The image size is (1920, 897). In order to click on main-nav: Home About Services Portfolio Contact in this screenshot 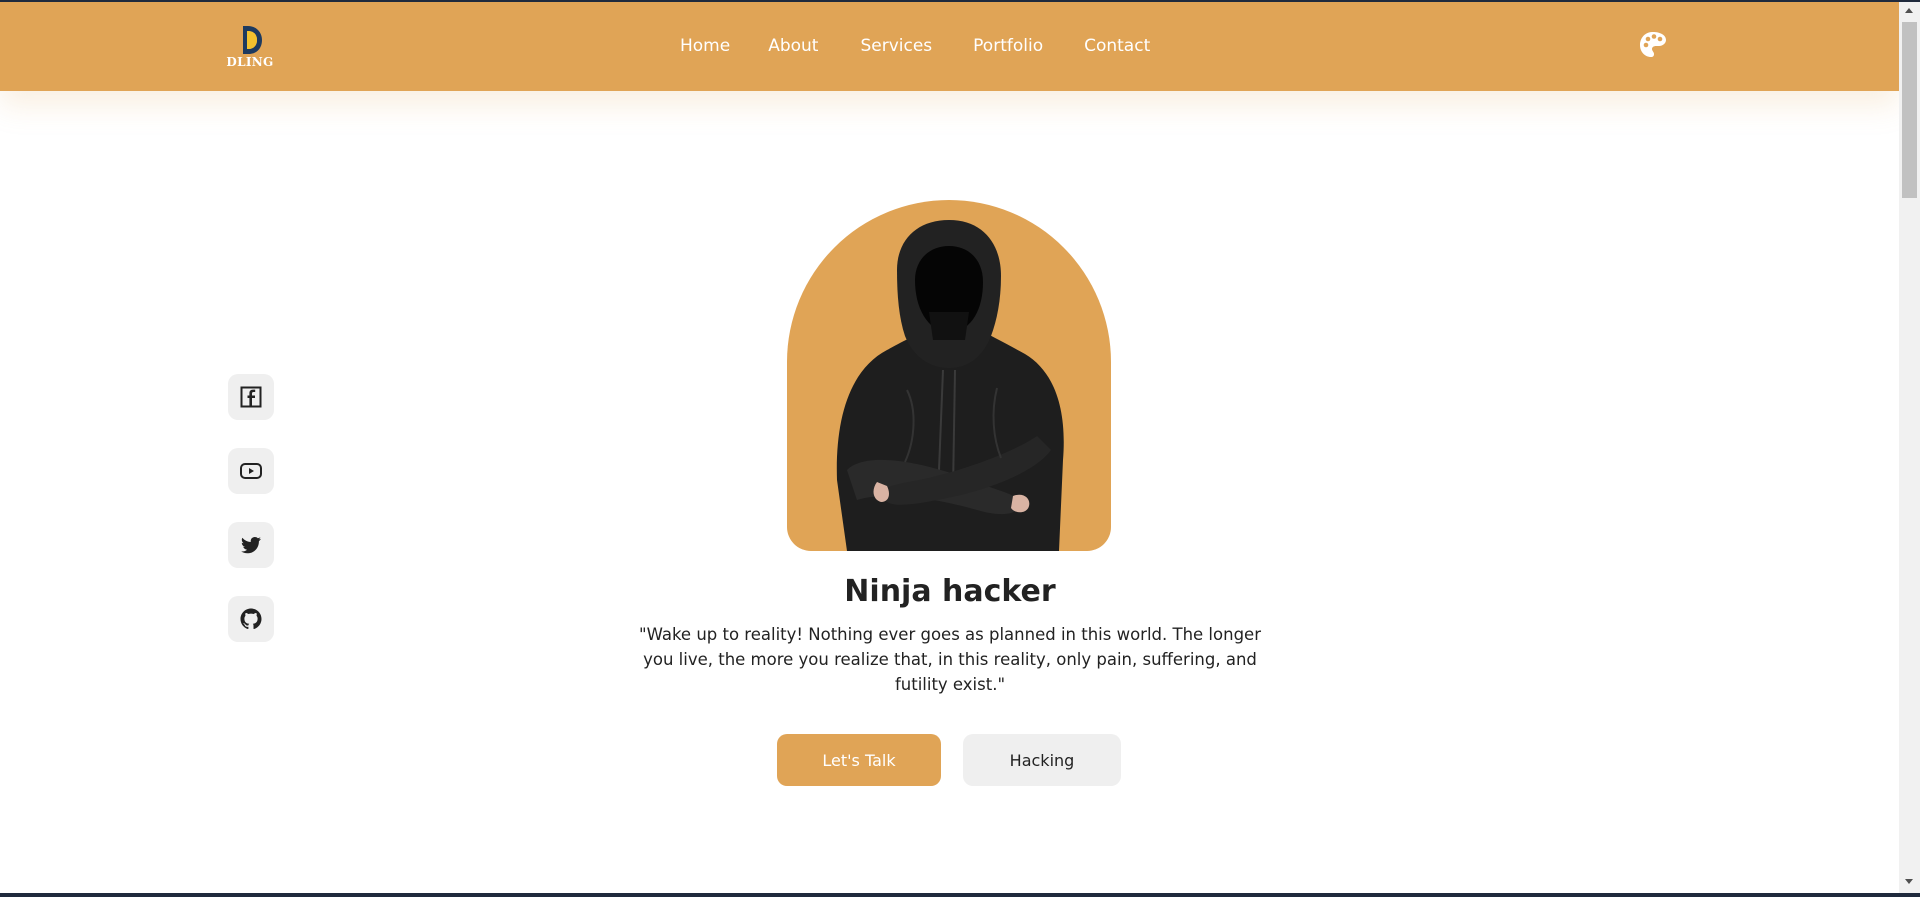, I will do `click(915, 46)`.